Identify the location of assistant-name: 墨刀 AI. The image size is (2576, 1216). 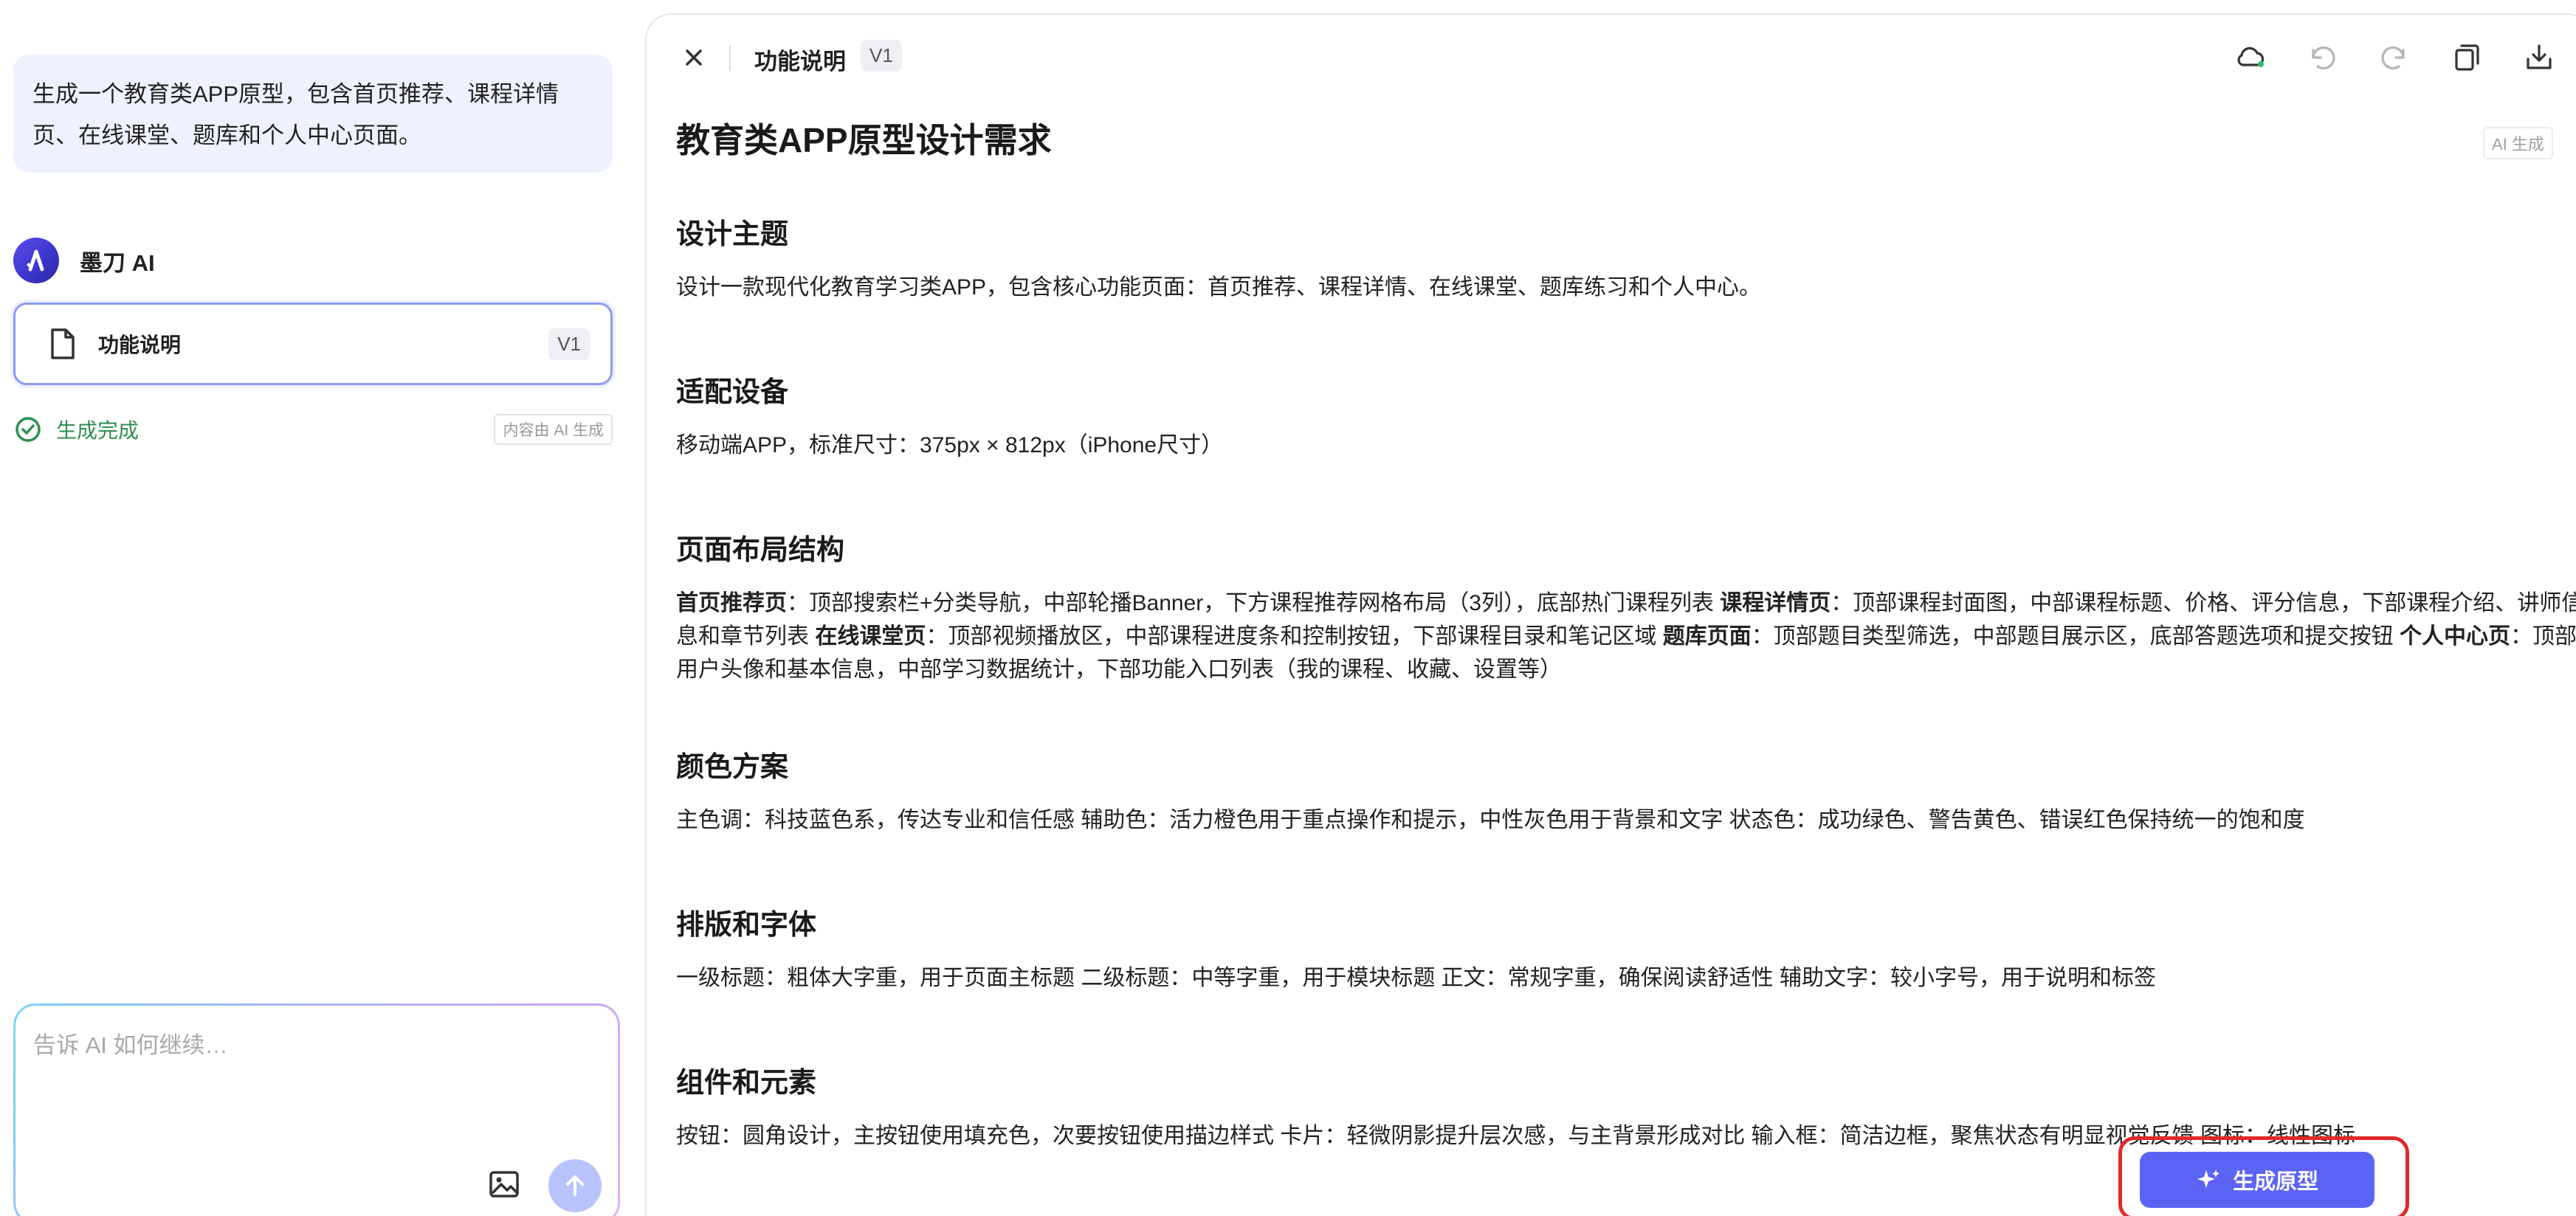
(118, 262).